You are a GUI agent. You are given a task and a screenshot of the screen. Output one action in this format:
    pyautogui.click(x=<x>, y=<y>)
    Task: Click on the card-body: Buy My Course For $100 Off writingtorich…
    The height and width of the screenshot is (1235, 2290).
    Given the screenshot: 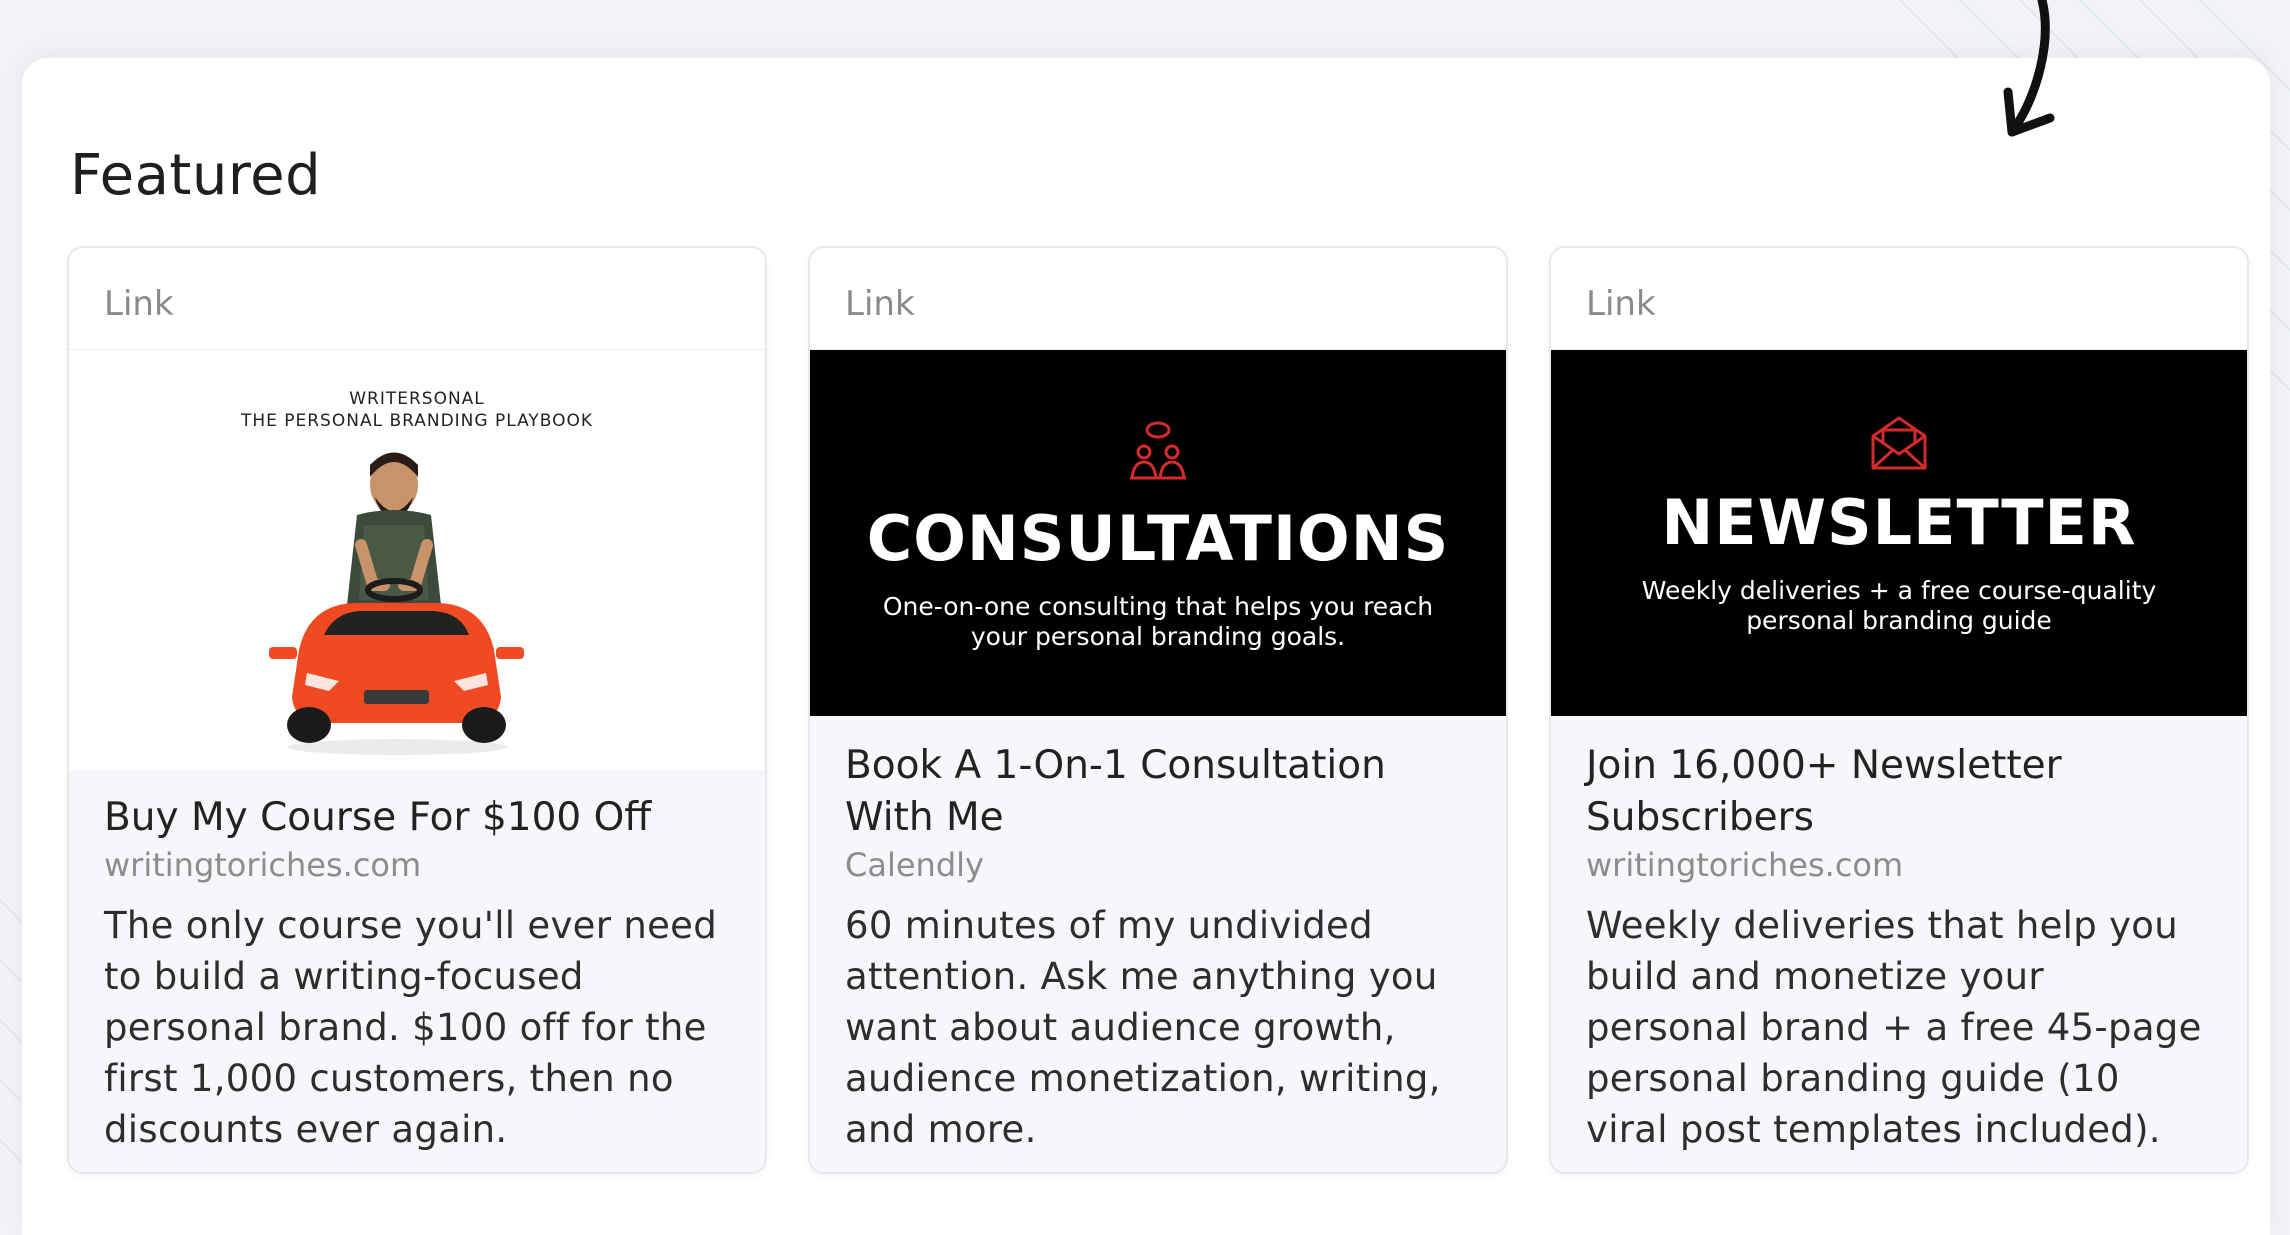 What is the action you would take?
    pyautogui.click(x=417, y=962)
    